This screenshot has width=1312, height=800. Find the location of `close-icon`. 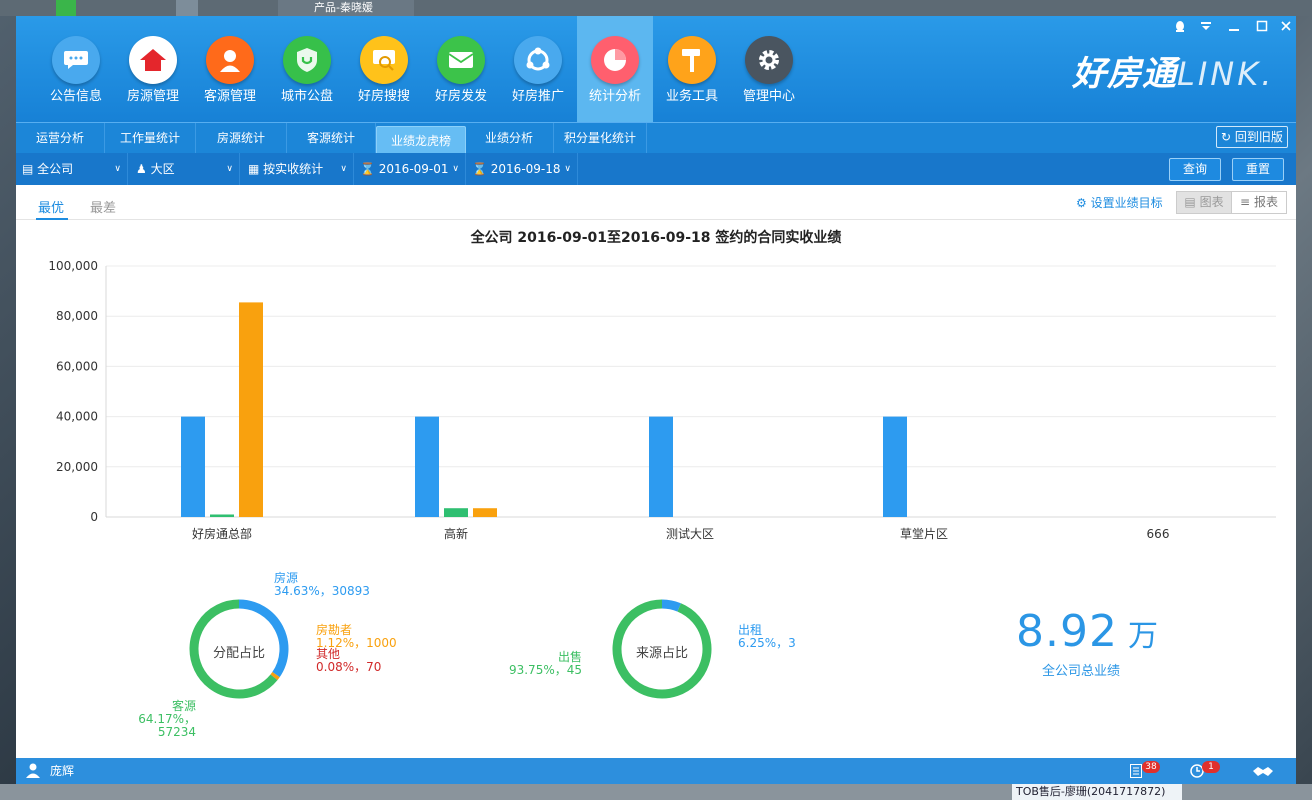

close-icon is located at coordinates (1286, 28).